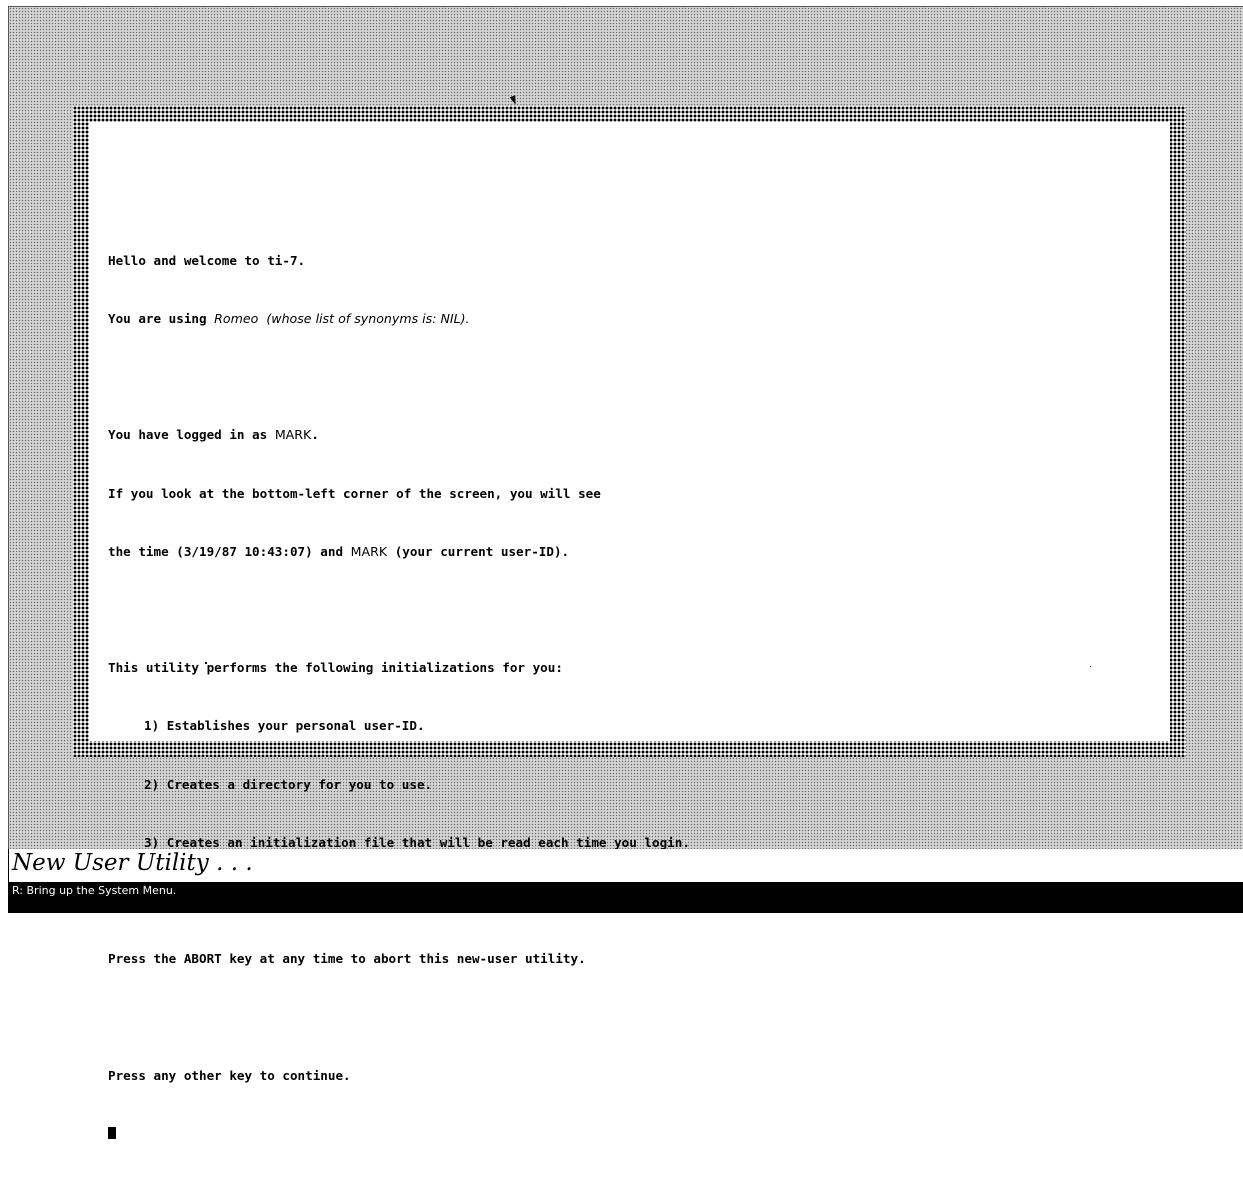 The height and width of the screenshot is (1182, 1243). Describe the element at coordinates (288, 784) in the screenshot. I see `init-step-2: 2) Creates a directory for you to use.` at that location.